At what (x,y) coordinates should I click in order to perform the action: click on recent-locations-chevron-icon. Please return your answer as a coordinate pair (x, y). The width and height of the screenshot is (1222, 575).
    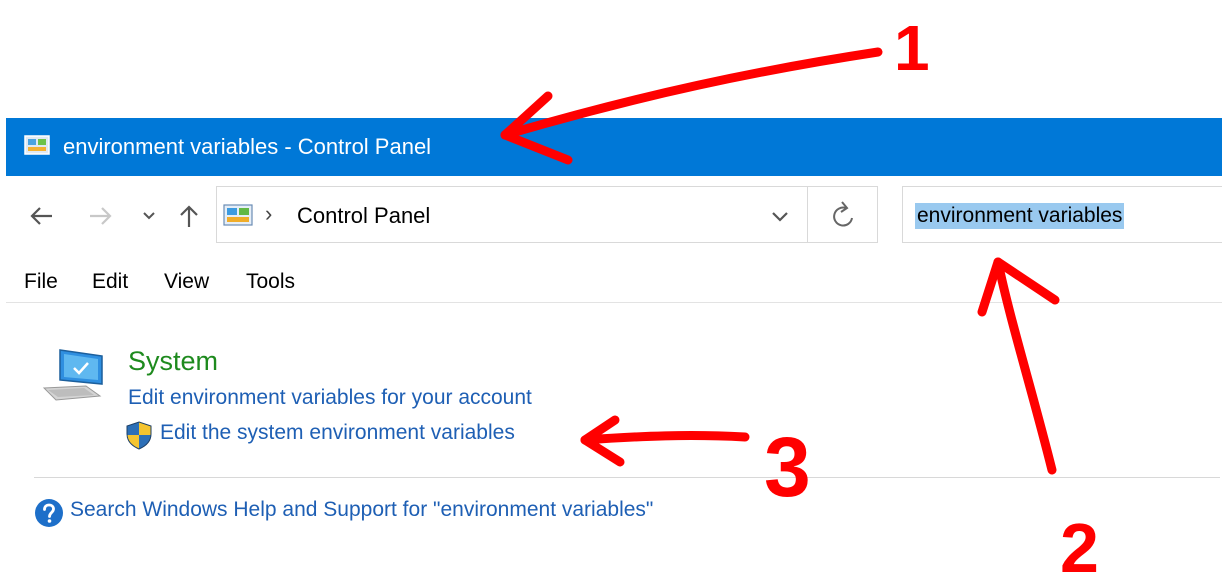
    Looking at the image, I should click on (149, 216).